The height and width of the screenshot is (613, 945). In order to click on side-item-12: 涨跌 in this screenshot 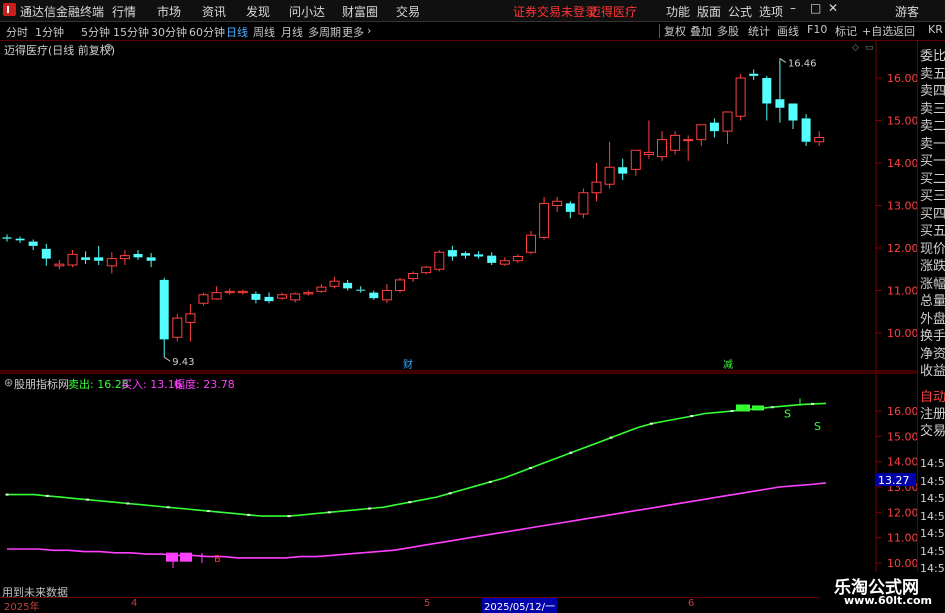, I will do `click(932, 264)`.